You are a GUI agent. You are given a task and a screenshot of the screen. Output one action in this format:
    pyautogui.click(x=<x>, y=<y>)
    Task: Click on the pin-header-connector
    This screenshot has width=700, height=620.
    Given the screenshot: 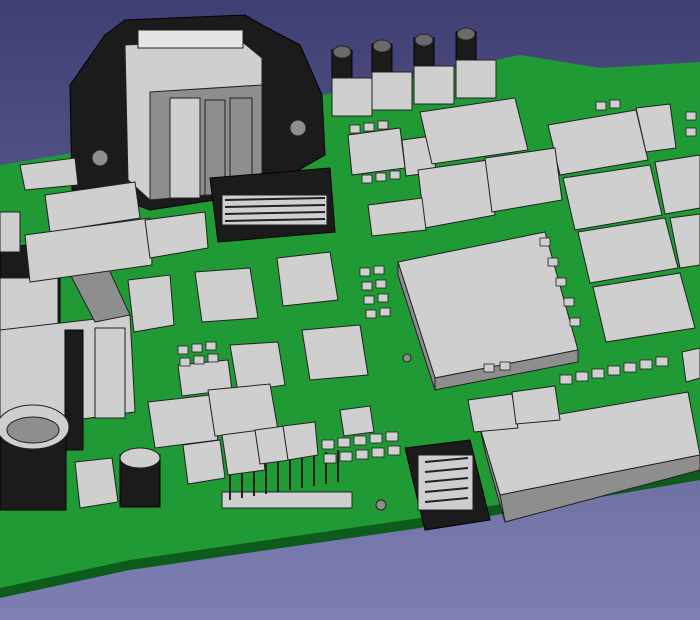 What is the action you would take?
    pyautogui.click(x=272, y=205)
    